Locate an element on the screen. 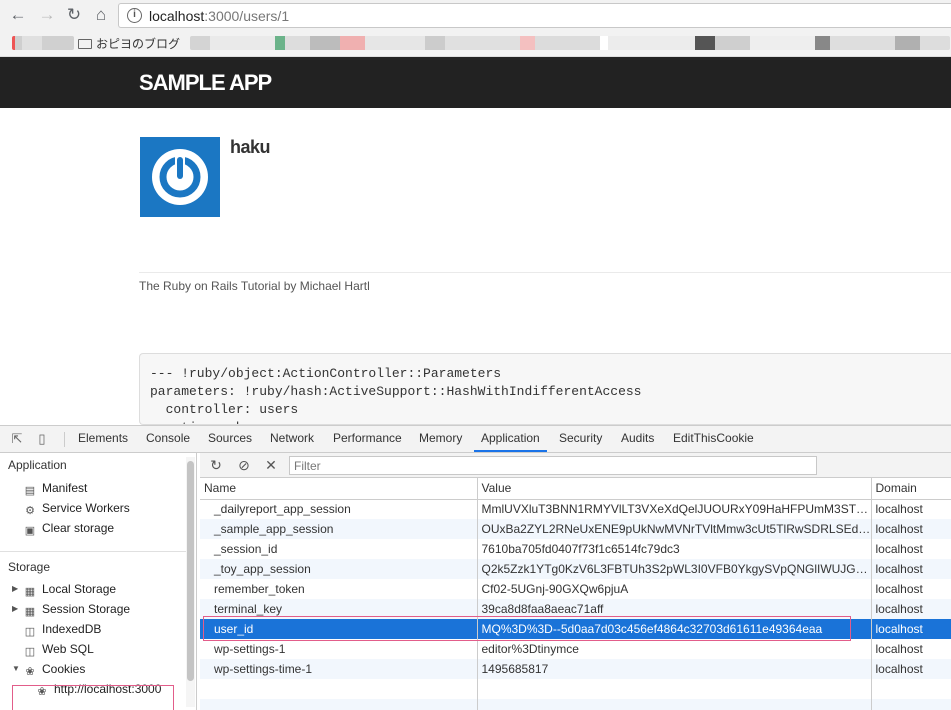 This screenshot has height=710, width=951. user-avatar is located at coordinates (180, 177).